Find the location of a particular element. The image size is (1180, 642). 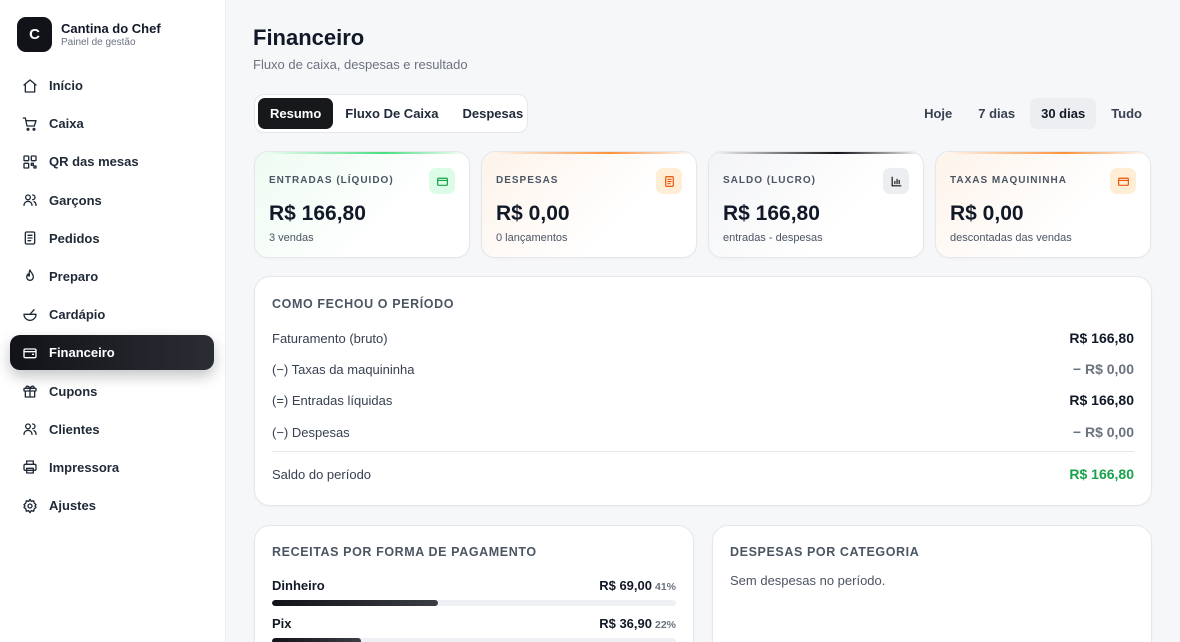

view-tabs: Resumo Fluxo De Caixa Despesas is located at coordinates (391, 113).